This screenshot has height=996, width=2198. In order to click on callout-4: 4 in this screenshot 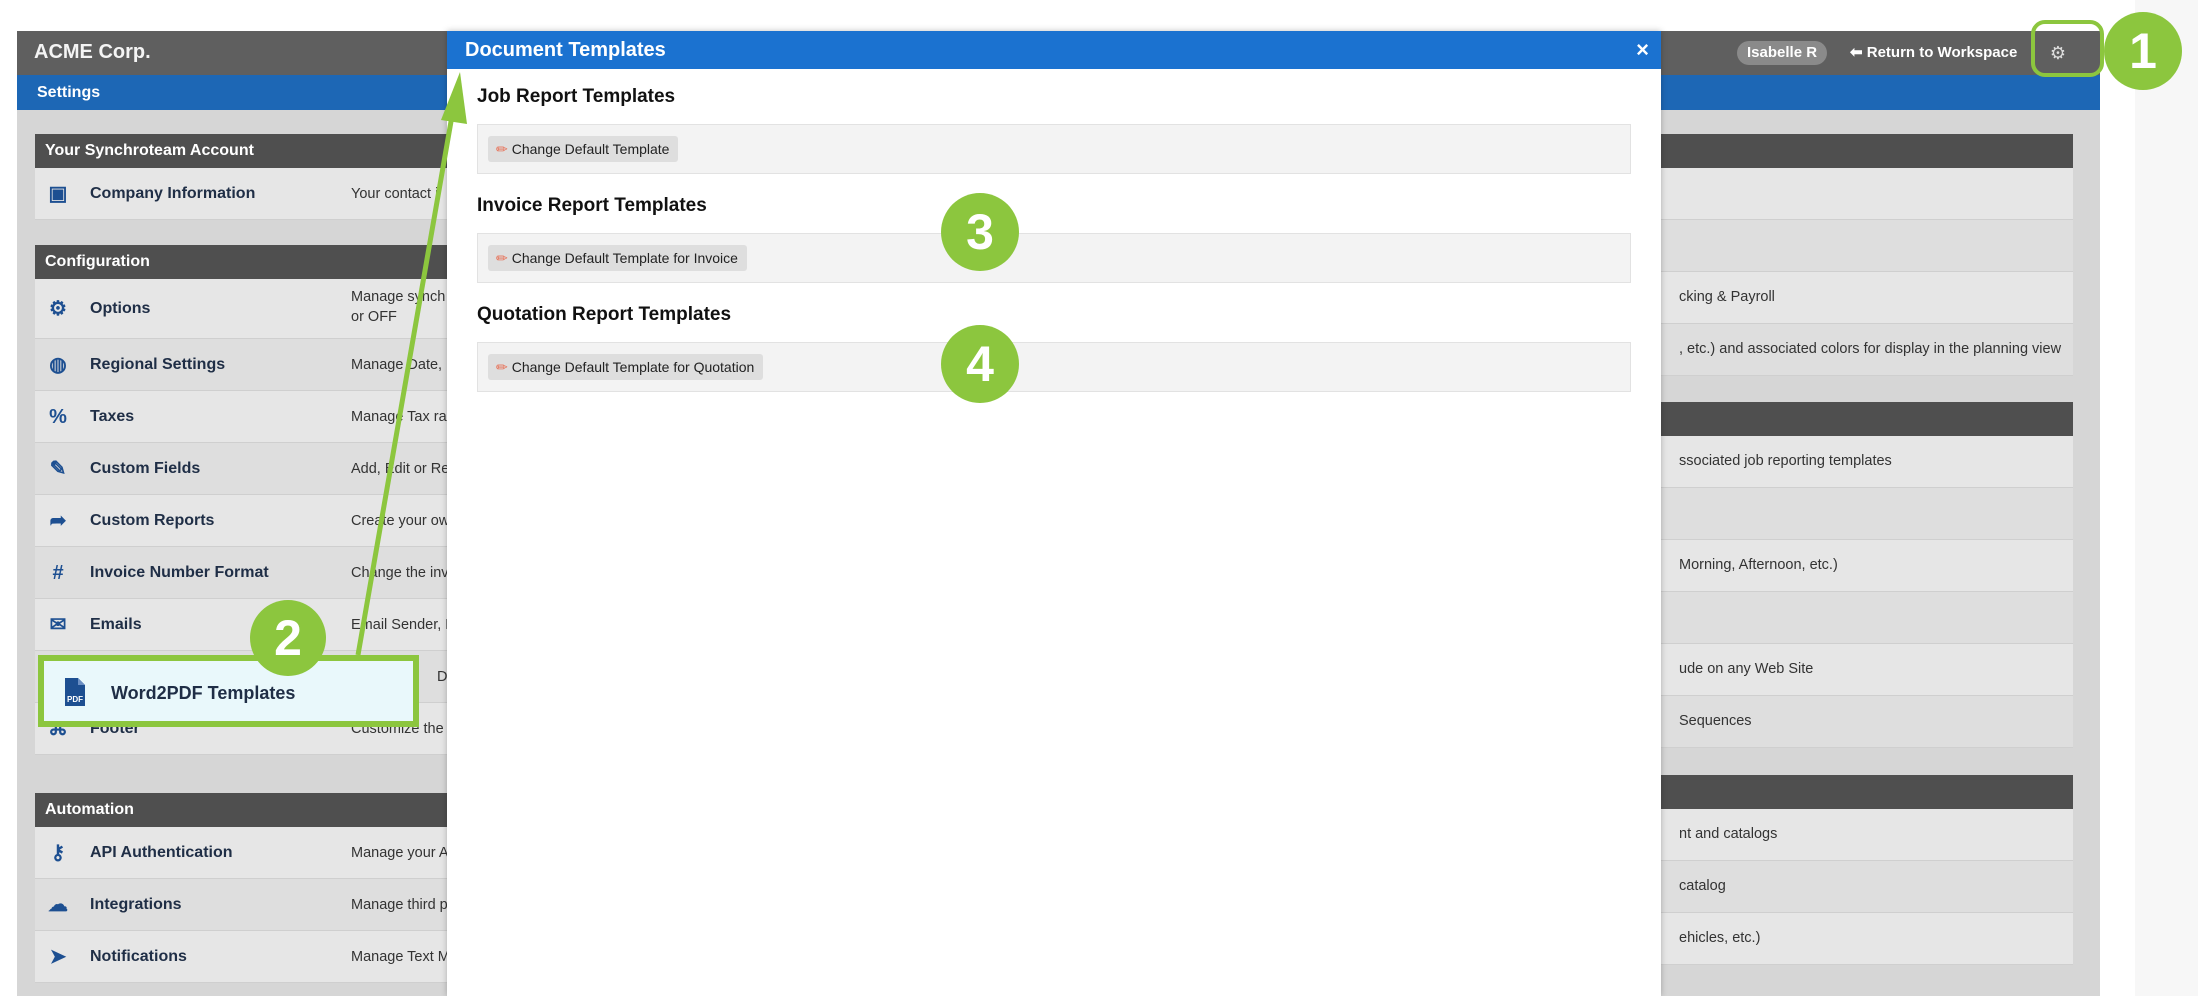, I will do `click(980, 364)`.